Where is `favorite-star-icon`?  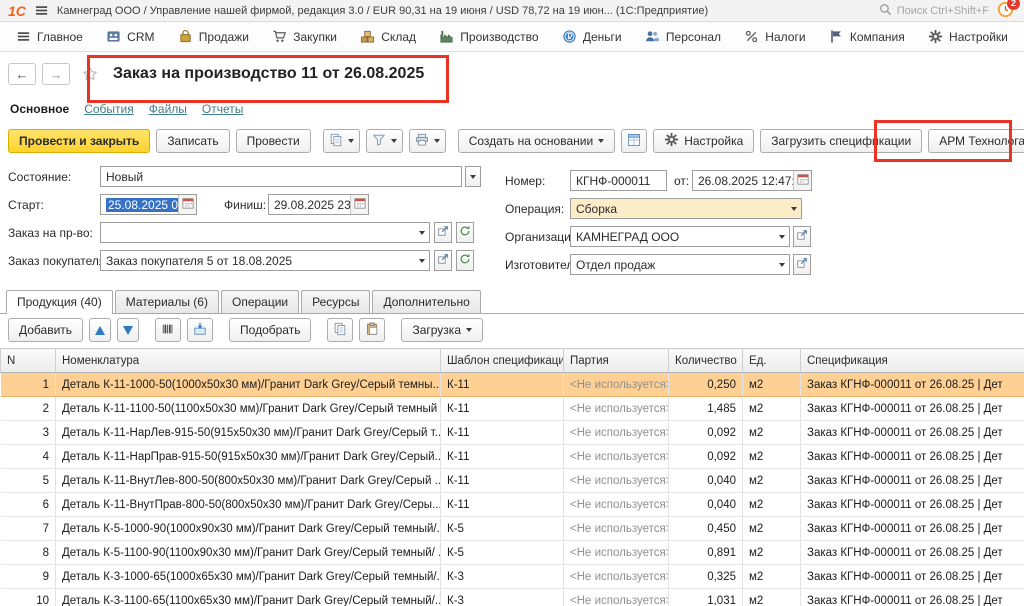
favorite-star-icon is located at coordinates (90, 74).